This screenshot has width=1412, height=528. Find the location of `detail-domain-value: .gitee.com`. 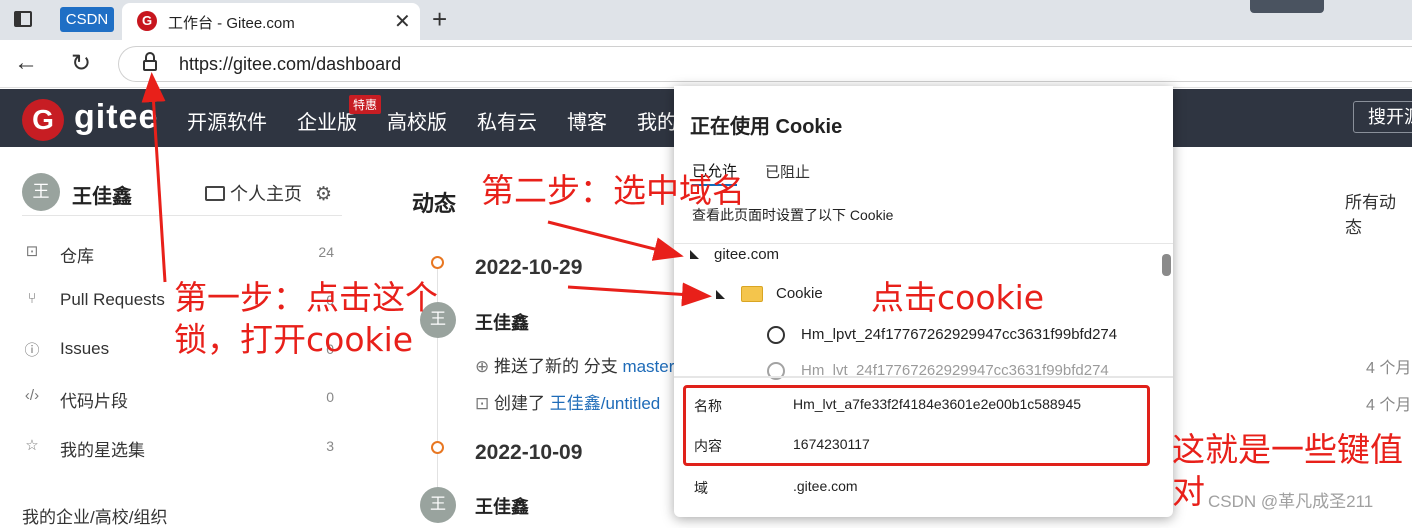

detail-domain-value: .gitee.com is located at coordinates (825, 486).